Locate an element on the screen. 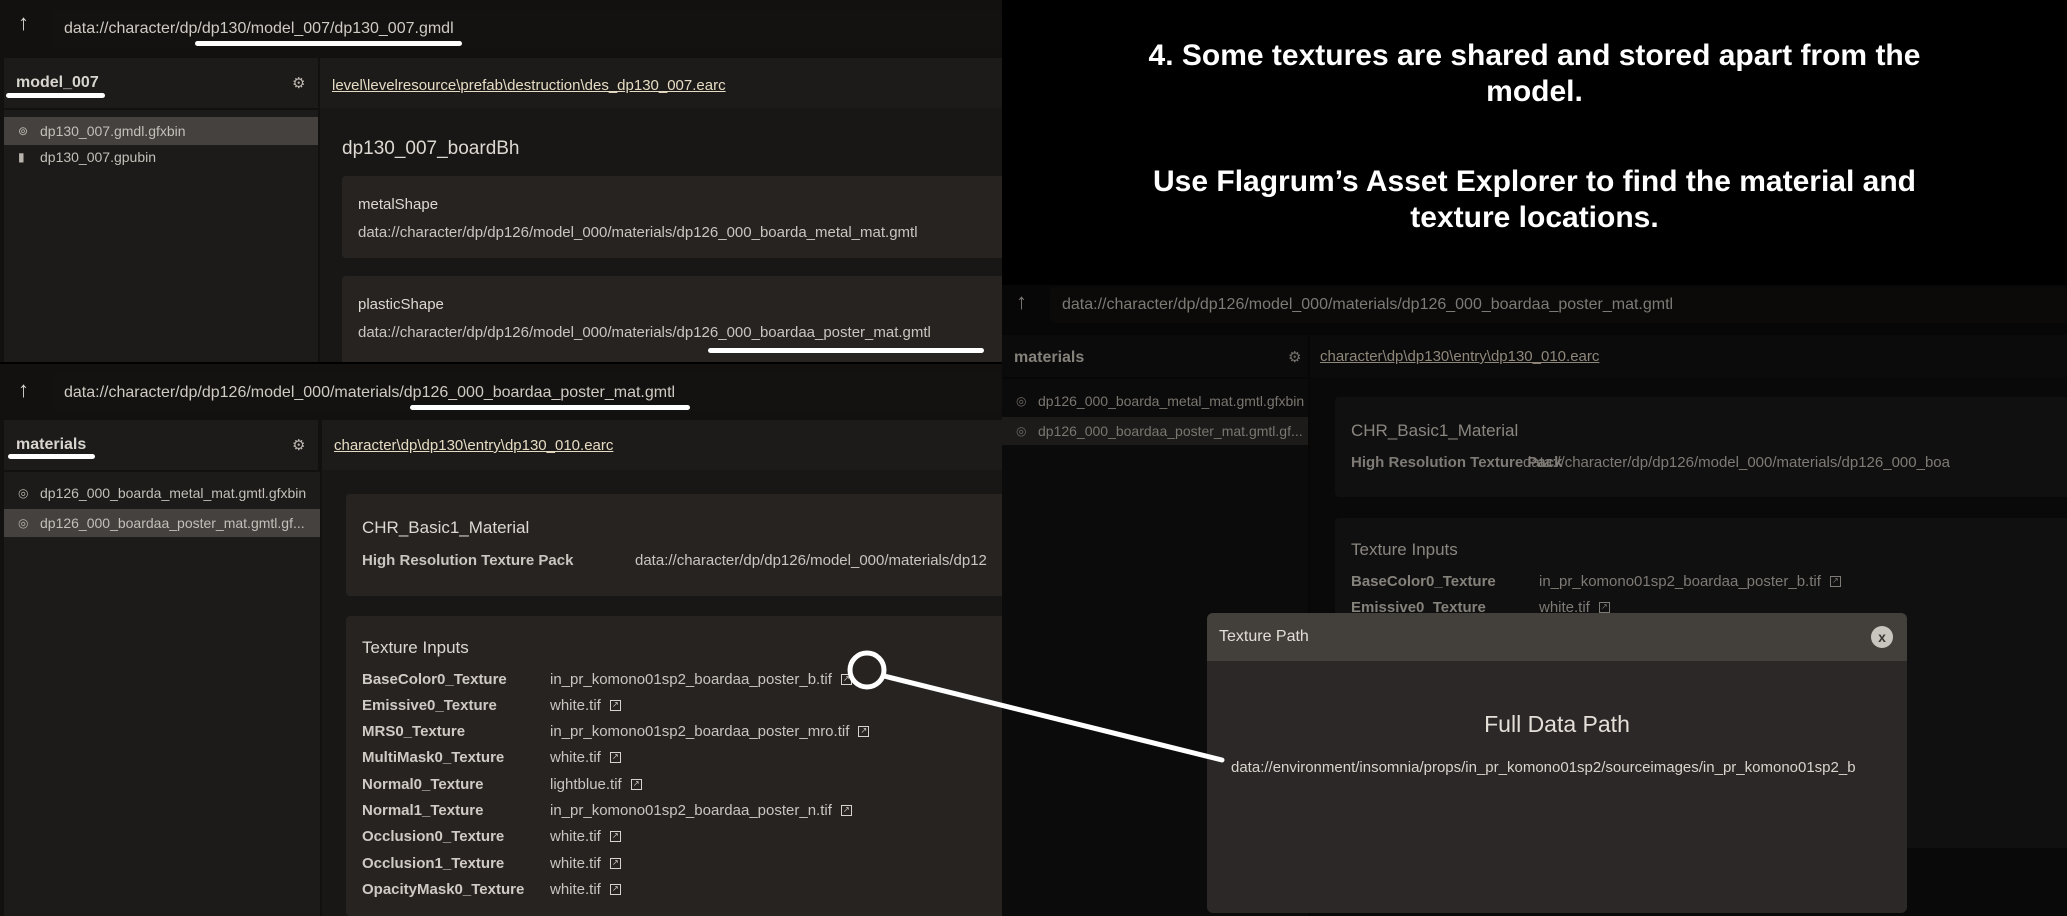 The height and width of the screenshot is (916, 2067). texture-row: OpacityMask0_Texture white.tif ↗ is located at coordinates (491, 889).